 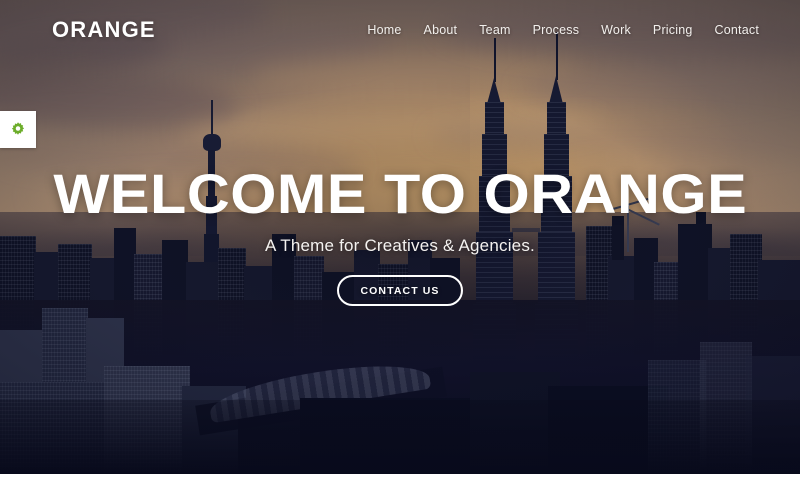 I want to click on nav-item-contact: Contact, so click(x=737, y=30).